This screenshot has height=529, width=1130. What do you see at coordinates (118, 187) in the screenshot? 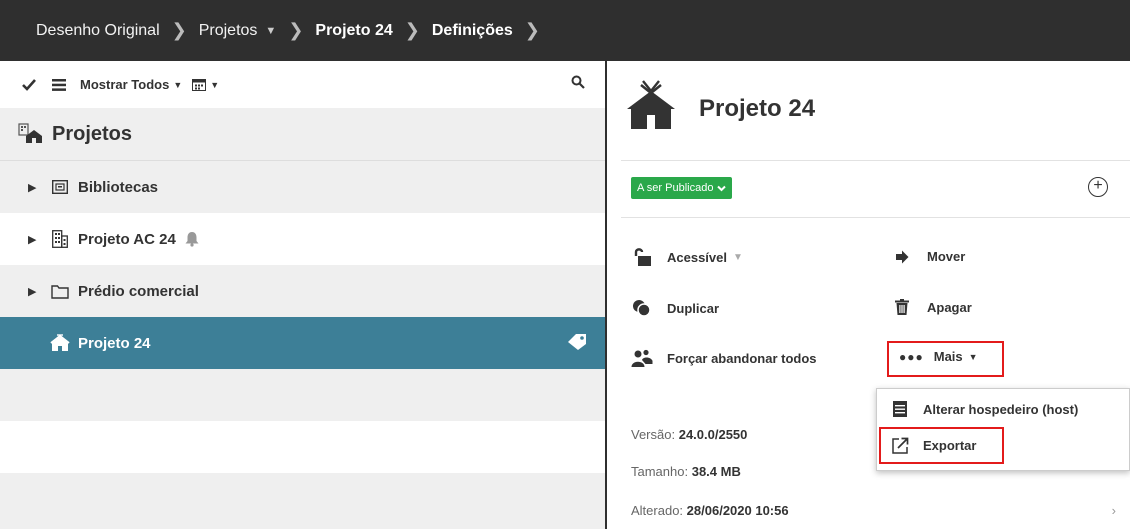
I see `tree-item-label: Bibliotecas` at bounding box center [118, 187].